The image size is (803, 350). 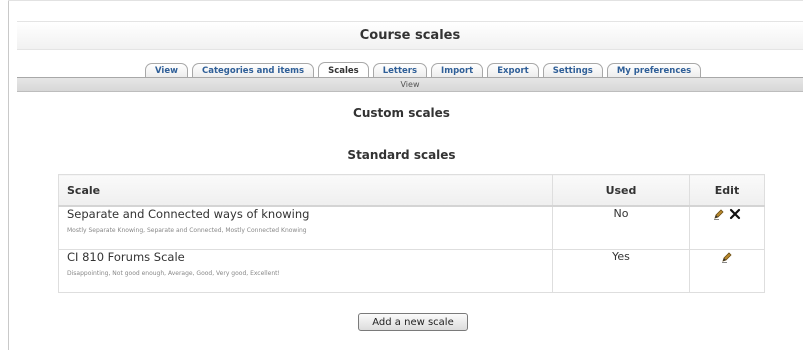 What do you see at coordinates (401, 155) in the screenshot?
I see `standard-scales-heading: Standard scales` at bounding box center [401, 155].